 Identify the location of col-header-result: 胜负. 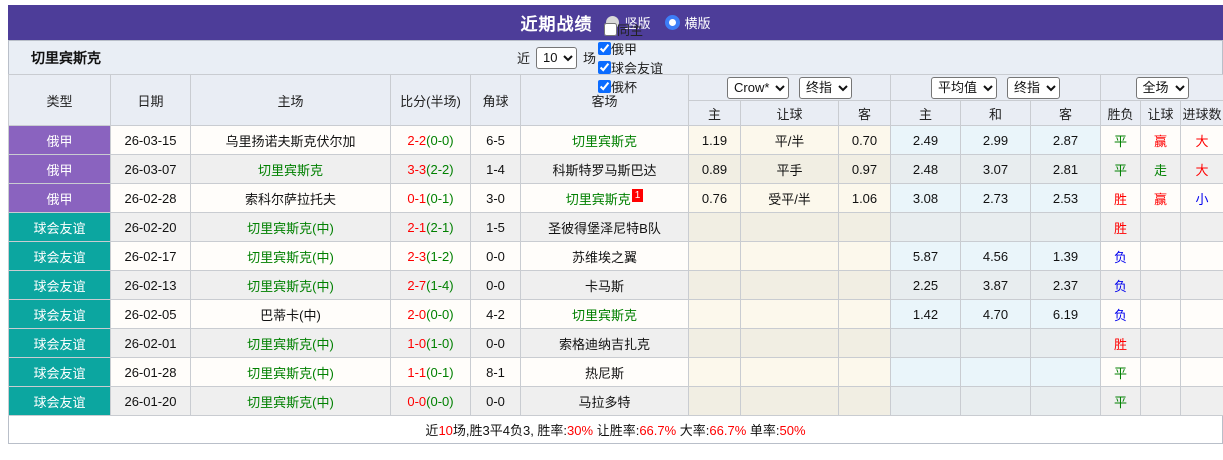
(1121, 113).